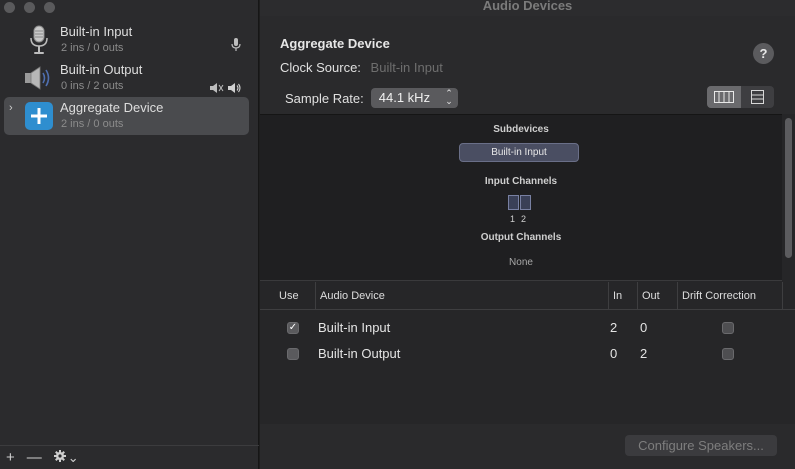 The height and width of the screenshot is (469, 795). What do you see at coordinates (615, 296) in the screenshot?
I see `col-header-in: In` at bounding box center [615, 296].